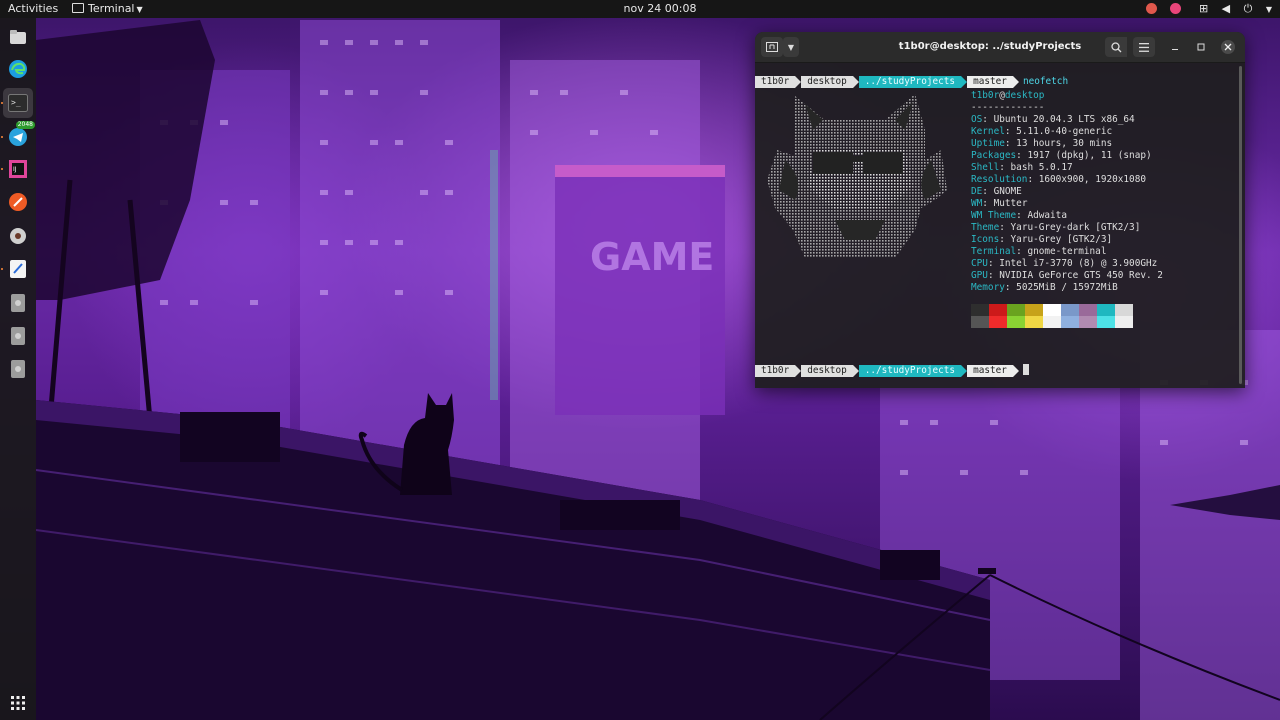 Image resolution: width=1280 pixels, height=720 pixels. Describe the element at coordinates (18, 269) in the screenshot. I see `text-editor-icon` at that location.